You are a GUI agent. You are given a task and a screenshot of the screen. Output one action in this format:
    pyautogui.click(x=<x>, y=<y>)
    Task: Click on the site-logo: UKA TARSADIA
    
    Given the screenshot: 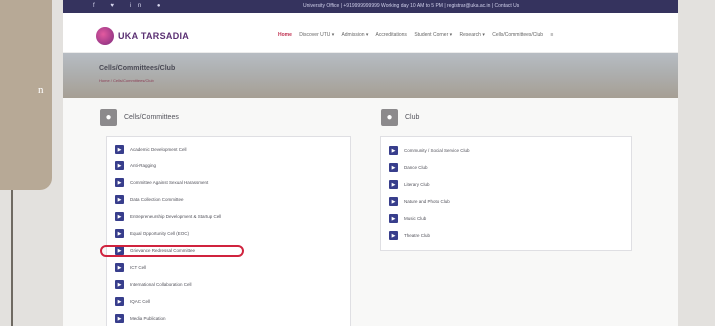 What is the action you would take?
    pyautogui.click(x=142, y=36)
    